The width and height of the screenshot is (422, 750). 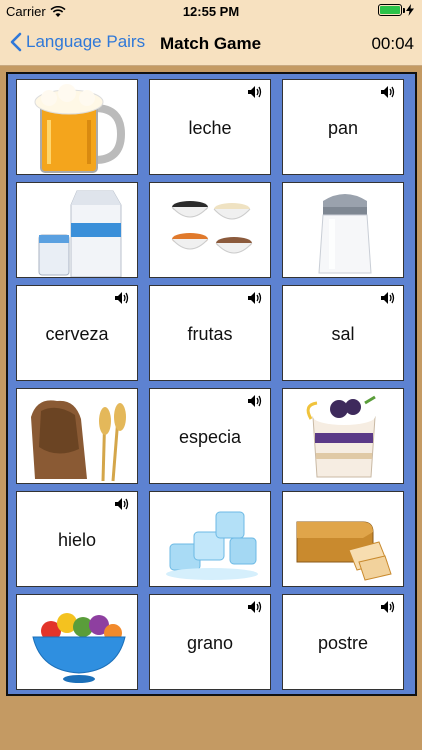 I want to click on back-button: Language Pairs, so click(x=77, y=42).